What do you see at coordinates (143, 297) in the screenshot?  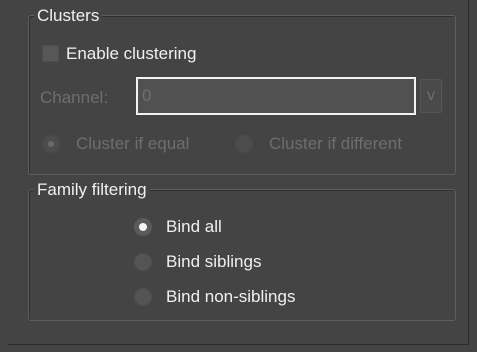 I see `bind-non-siblings-radio` at bounding box center [143, 297].